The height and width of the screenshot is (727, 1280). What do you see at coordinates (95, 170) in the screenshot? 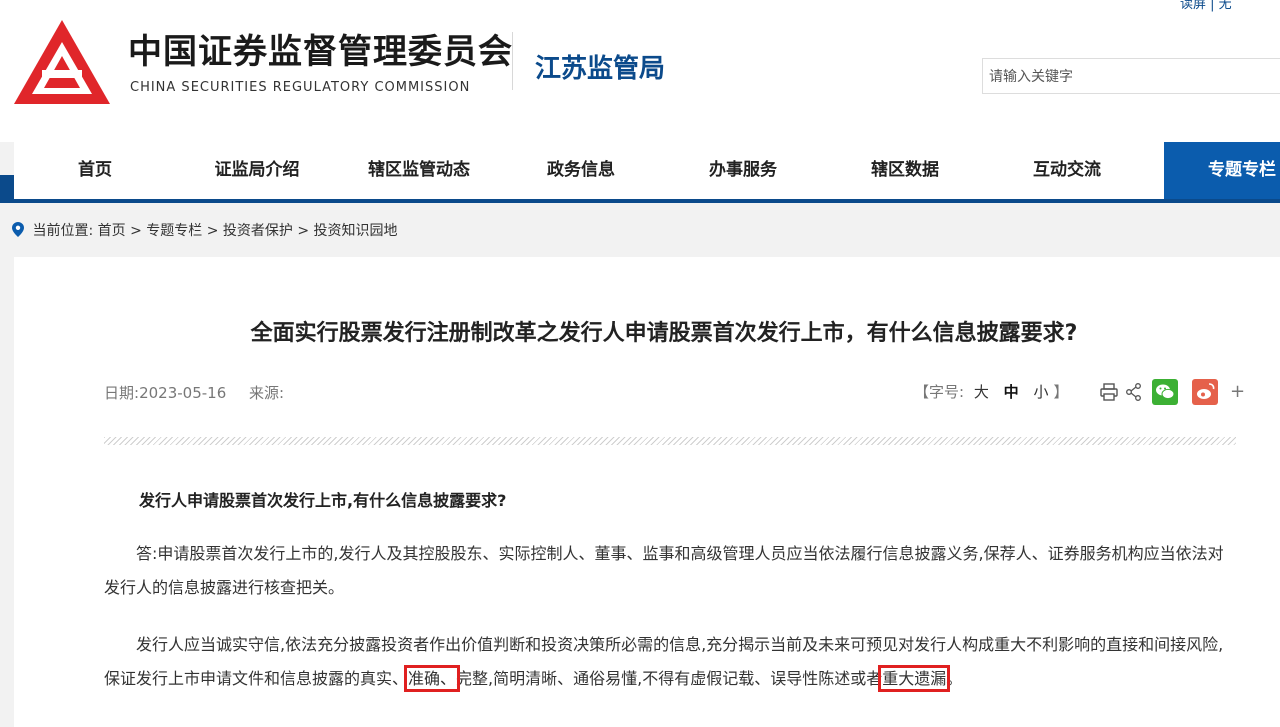
I see `nav-item-home: 首页` at bounding box center [95, 170].